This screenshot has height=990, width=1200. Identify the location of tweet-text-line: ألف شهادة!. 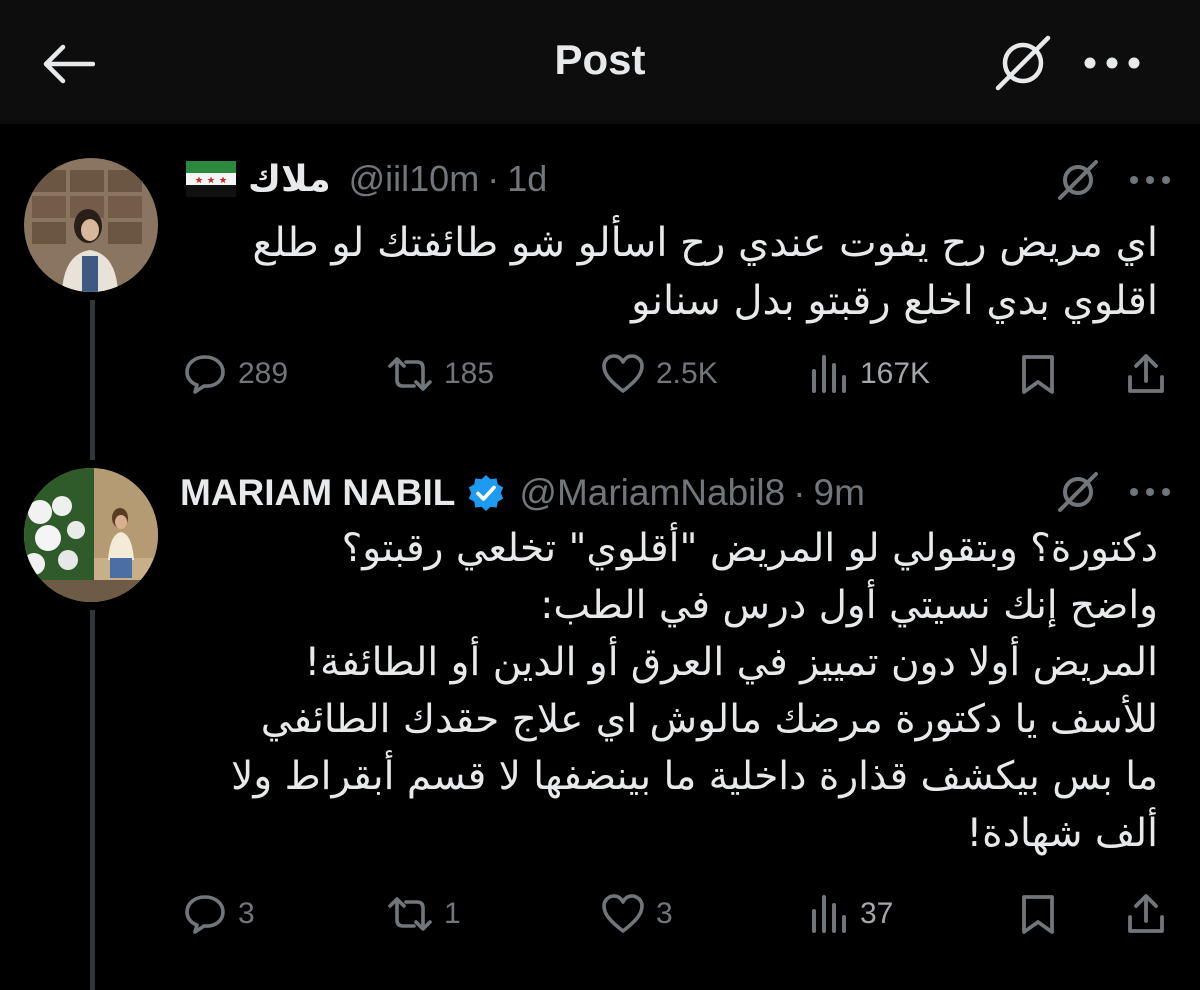
(1062, 833).